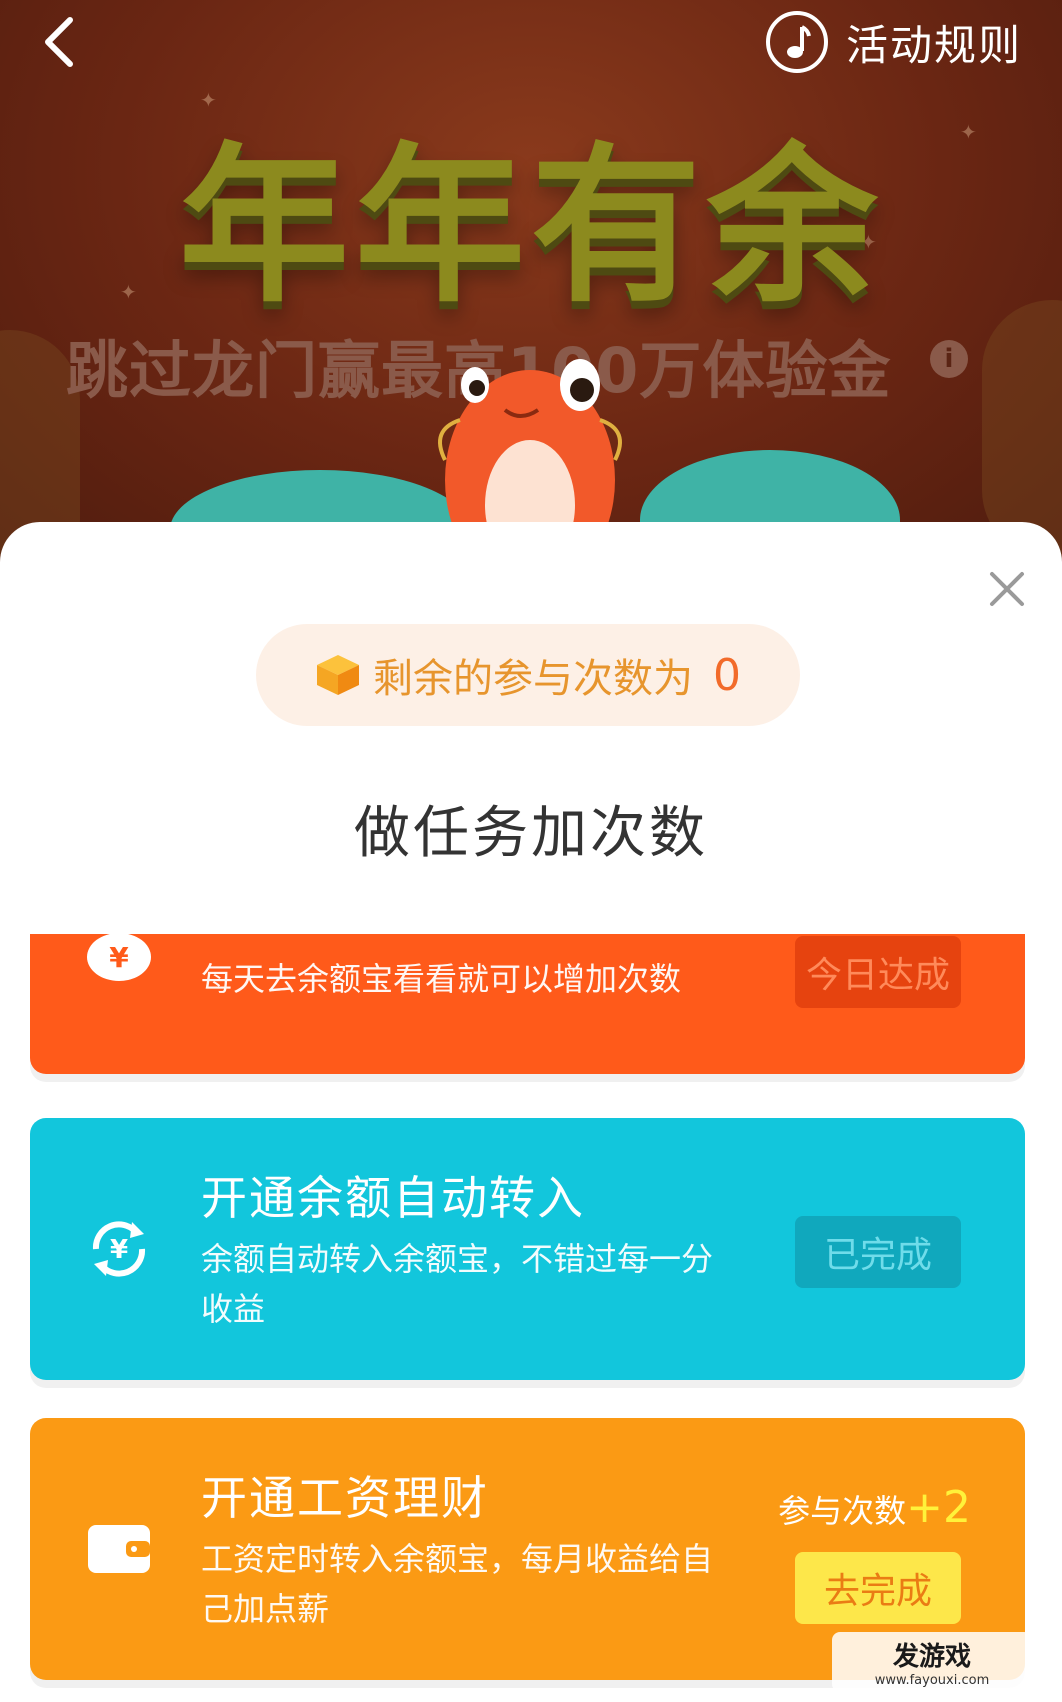 The width and height of the screenshot is (1062, 1702). I want to click on participation-bonus: 参与次数+2, so click(874, 1507).